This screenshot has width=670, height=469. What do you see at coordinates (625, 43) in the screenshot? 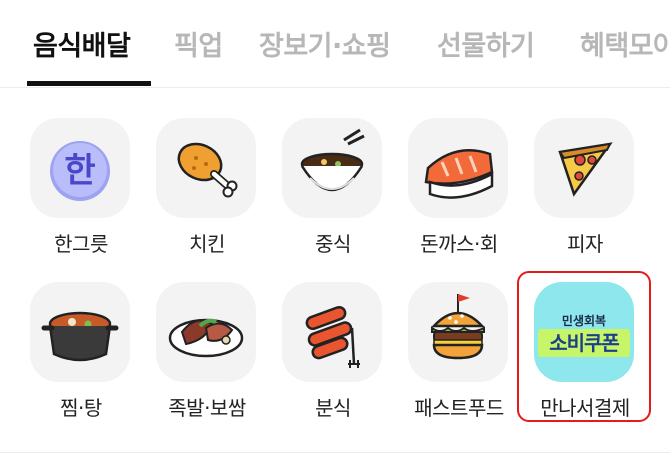
I see `tab-benefits: 혜택모아` at bounding box center [625, 43].